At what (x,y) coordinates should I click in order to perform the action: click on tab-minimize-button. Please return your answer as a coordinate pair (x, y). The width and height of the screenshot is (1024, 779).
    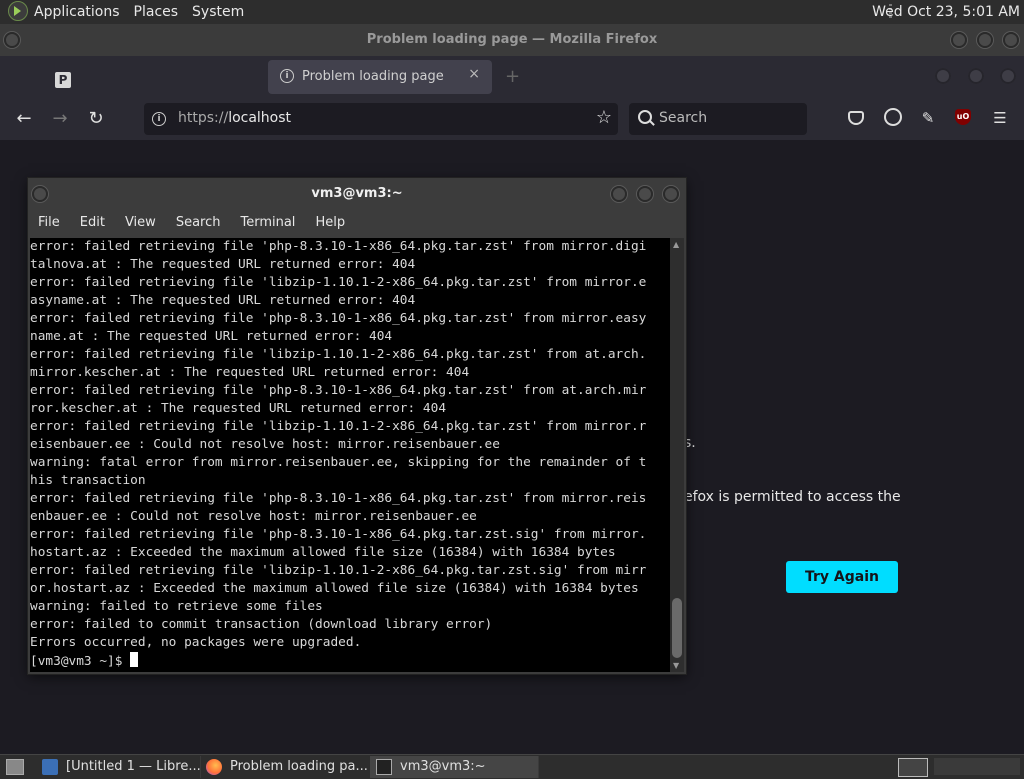
    Looking at the image, I should click on (943, 76).